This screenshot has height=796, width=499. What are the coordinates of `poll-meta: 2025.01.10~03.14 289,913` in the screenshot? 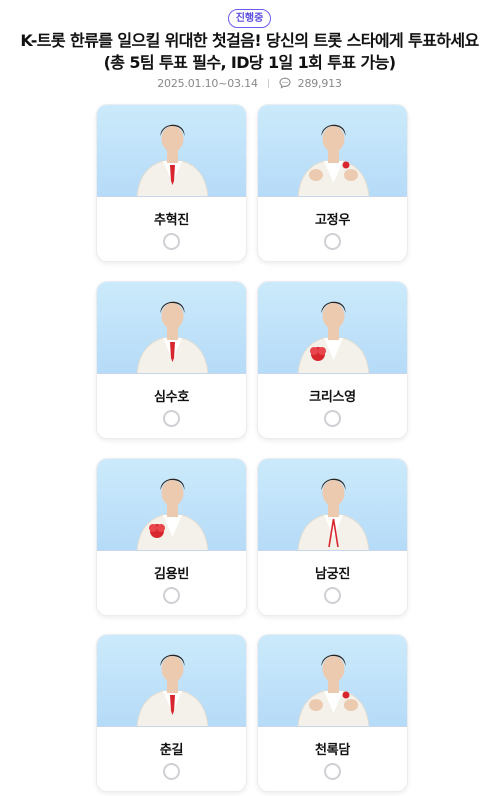 It's located at (249, 84).